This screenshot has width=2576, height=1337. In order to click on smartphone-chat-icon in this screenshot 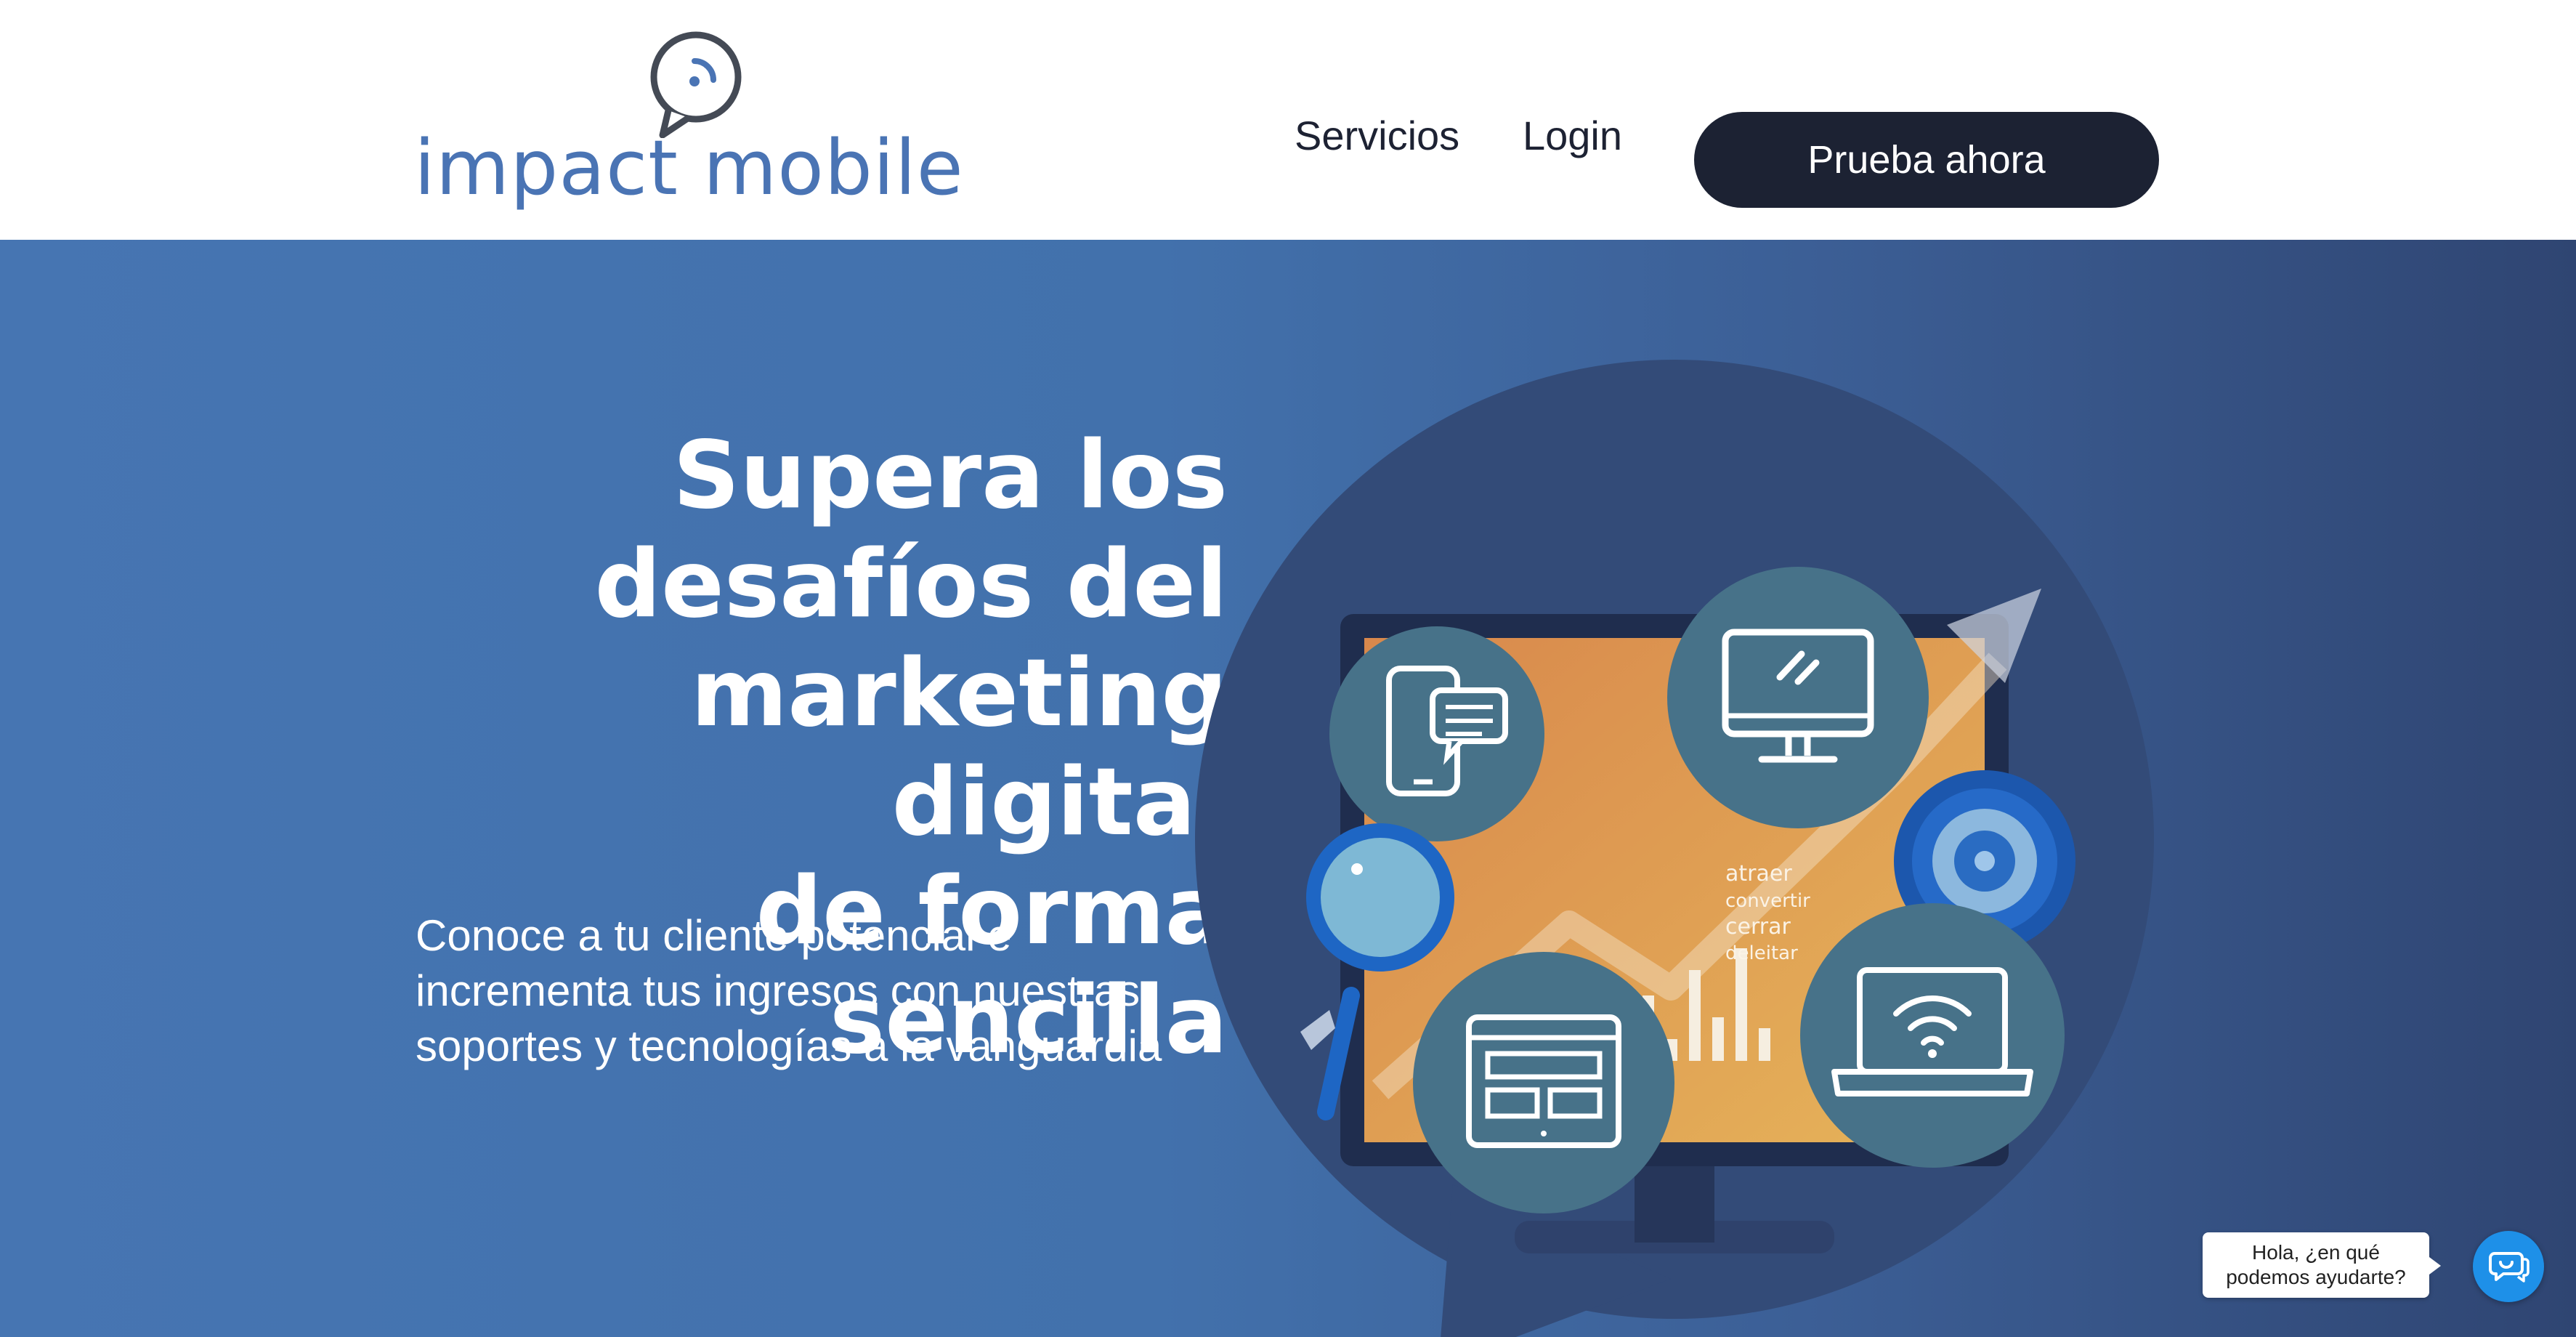, I will do `click(1436, 733)`.